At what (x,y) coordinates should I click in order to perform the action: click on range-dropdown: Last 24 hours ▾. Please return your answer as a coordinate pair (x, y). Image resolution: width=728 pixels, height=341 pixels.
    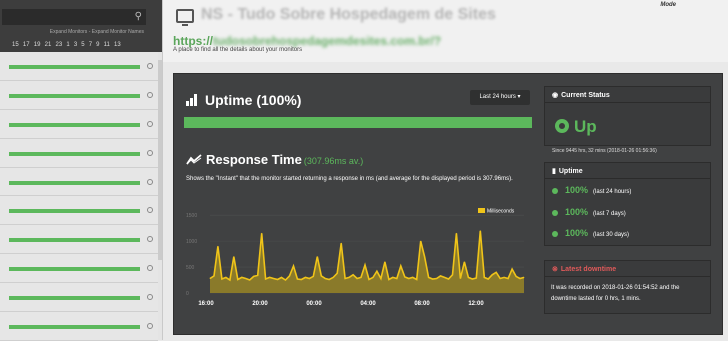
    Looking at the image, I should click on (500, 97).